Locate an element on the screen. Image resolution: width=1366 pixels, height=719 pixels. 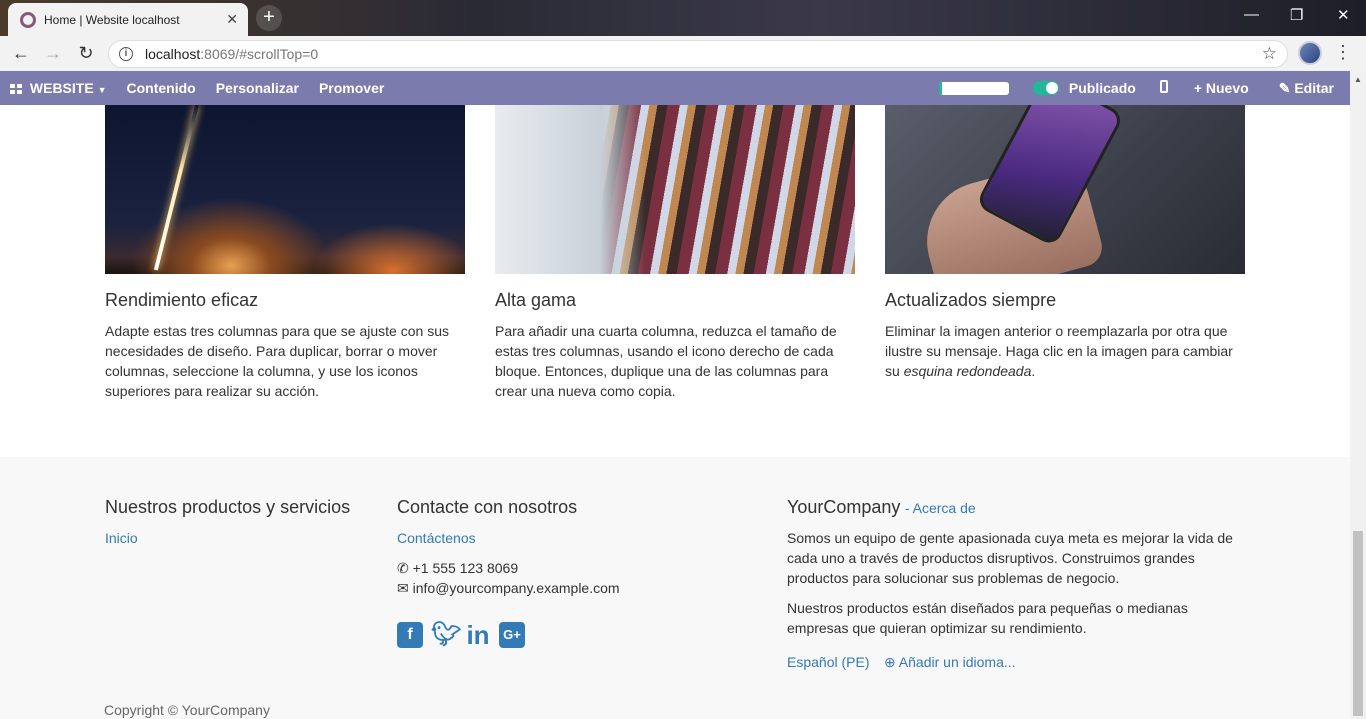
phone-number: +1 555 123 8069 is located at coordinates (465, 568).